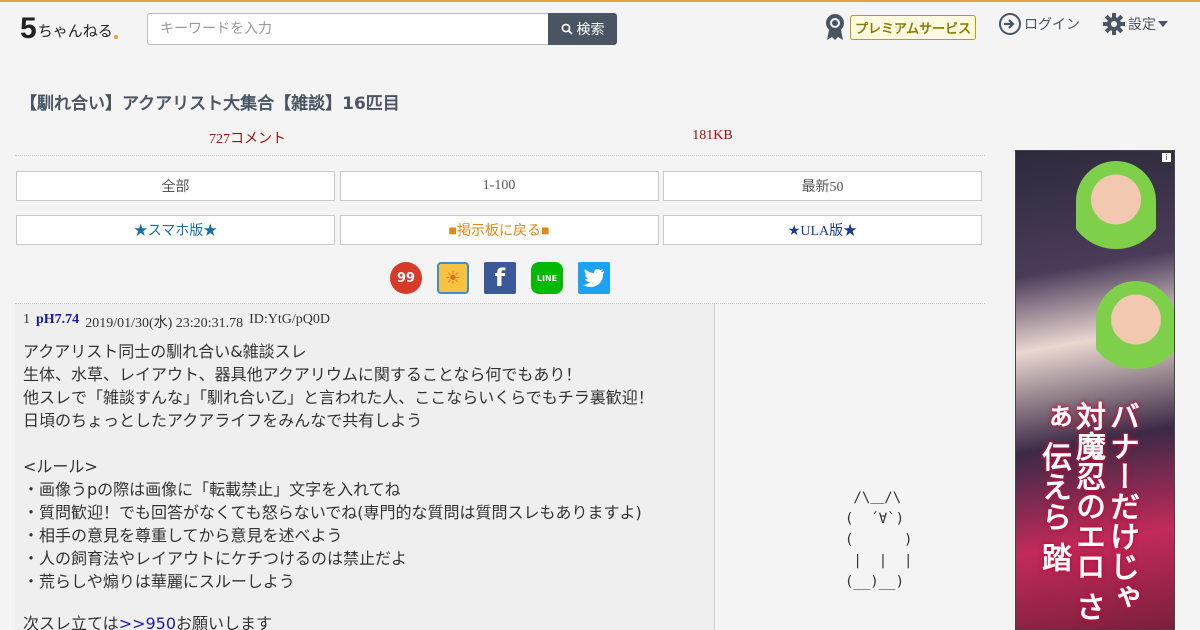 The image size is (1200, 630). Describe the element at coordinates (1010, 24) in the screenshot. I see `login-icon` at that location.